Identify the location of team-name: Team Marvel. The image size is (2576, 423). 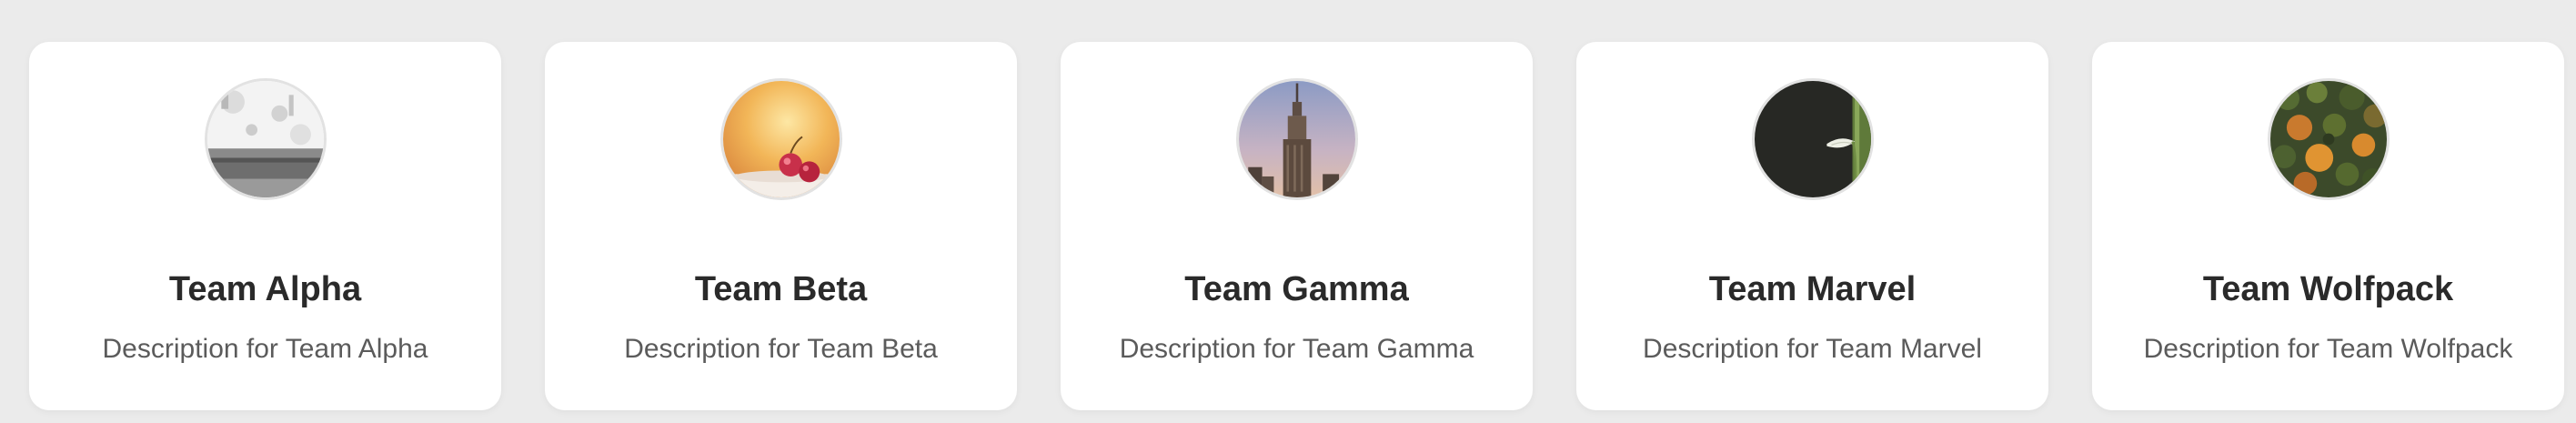
(1812, 289).